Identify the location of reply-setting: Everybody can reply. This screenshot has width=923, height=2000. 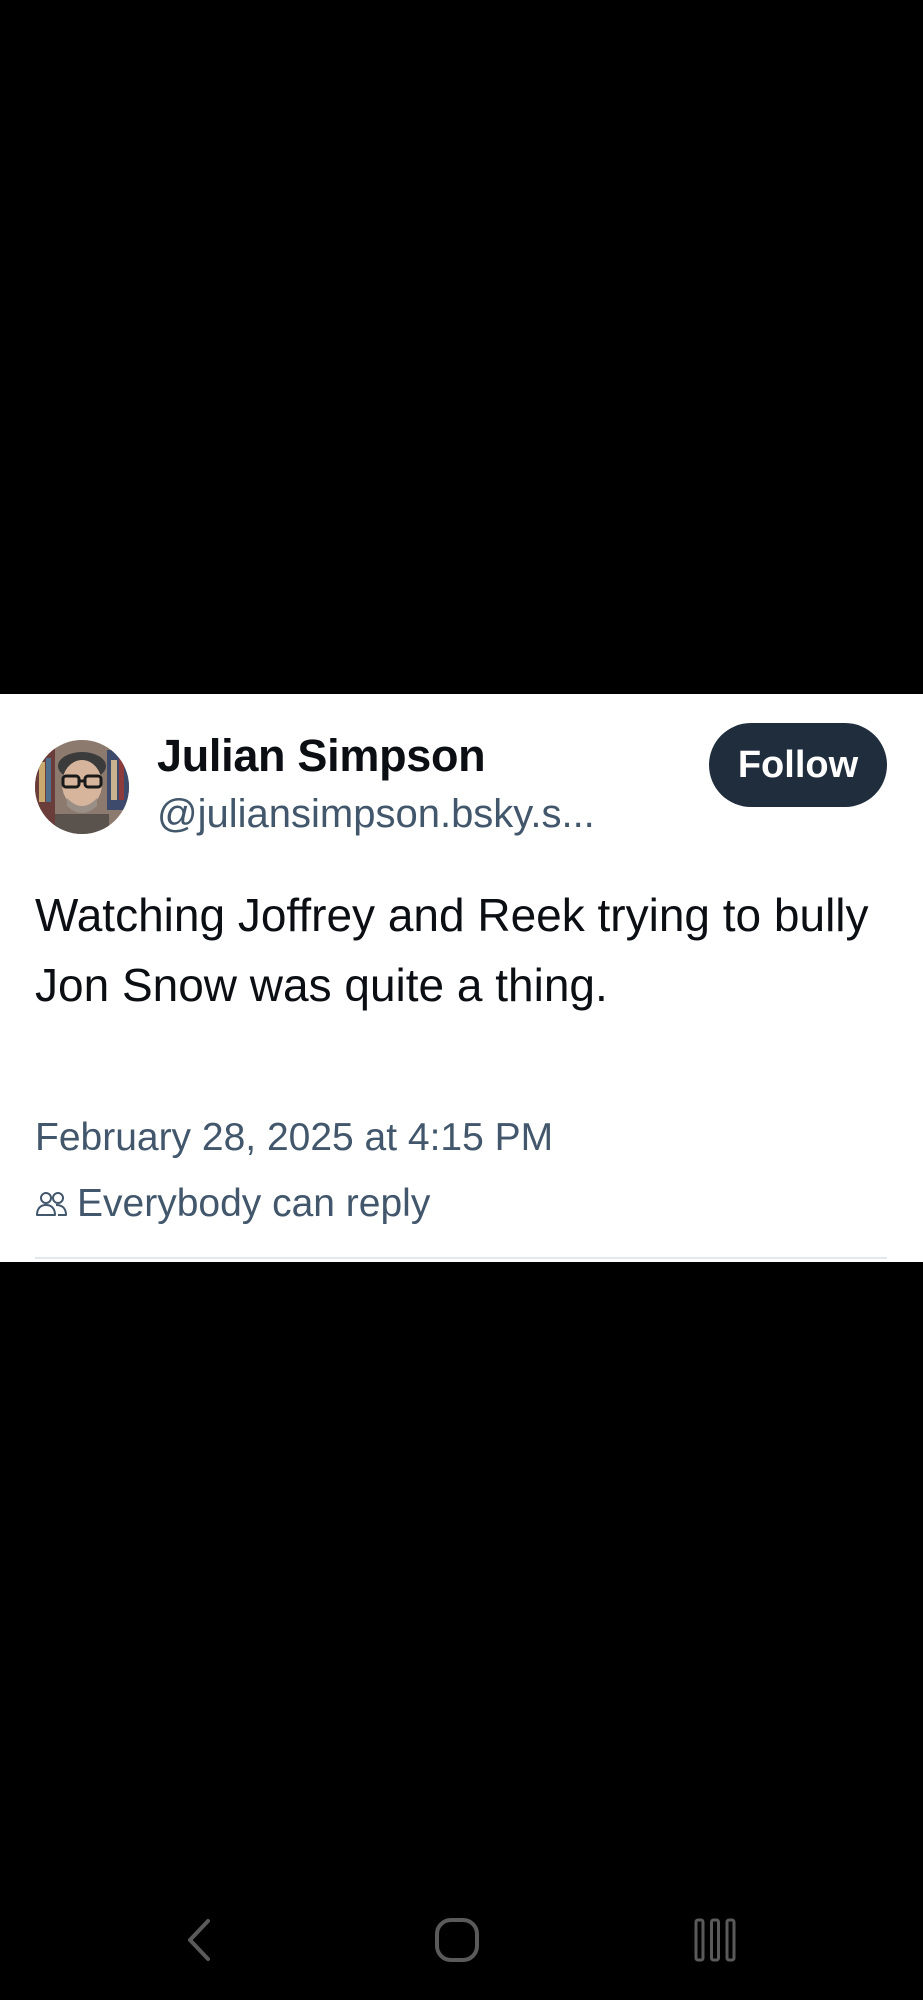
(232, 1204).